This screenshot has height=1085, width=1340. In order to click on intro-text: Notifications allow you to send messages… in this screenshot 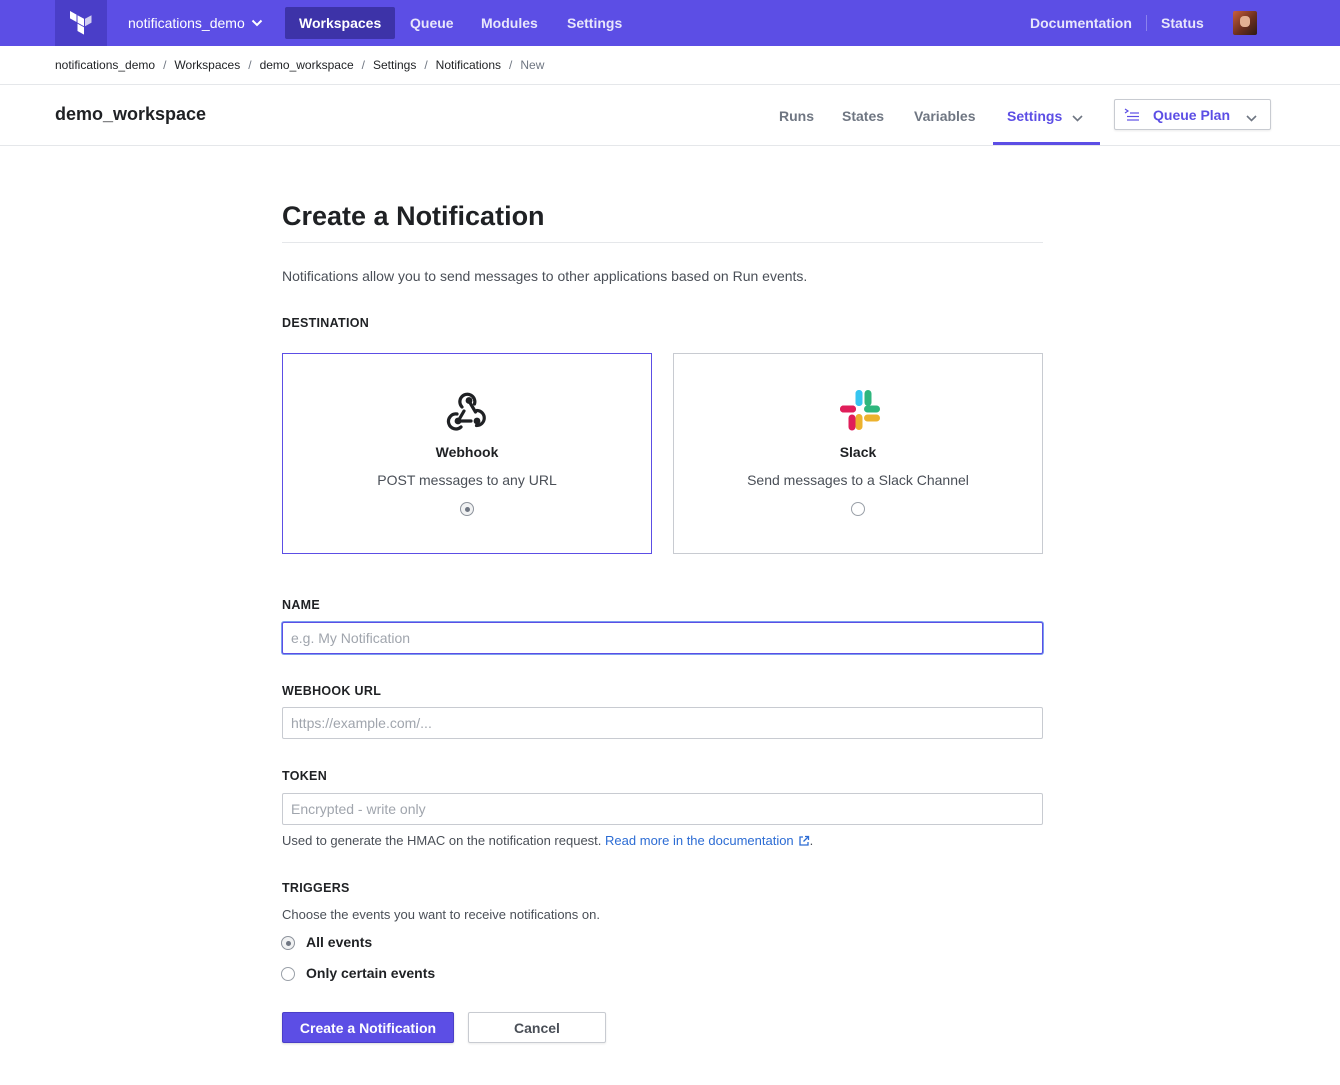, I will do `click(545, 276)`.